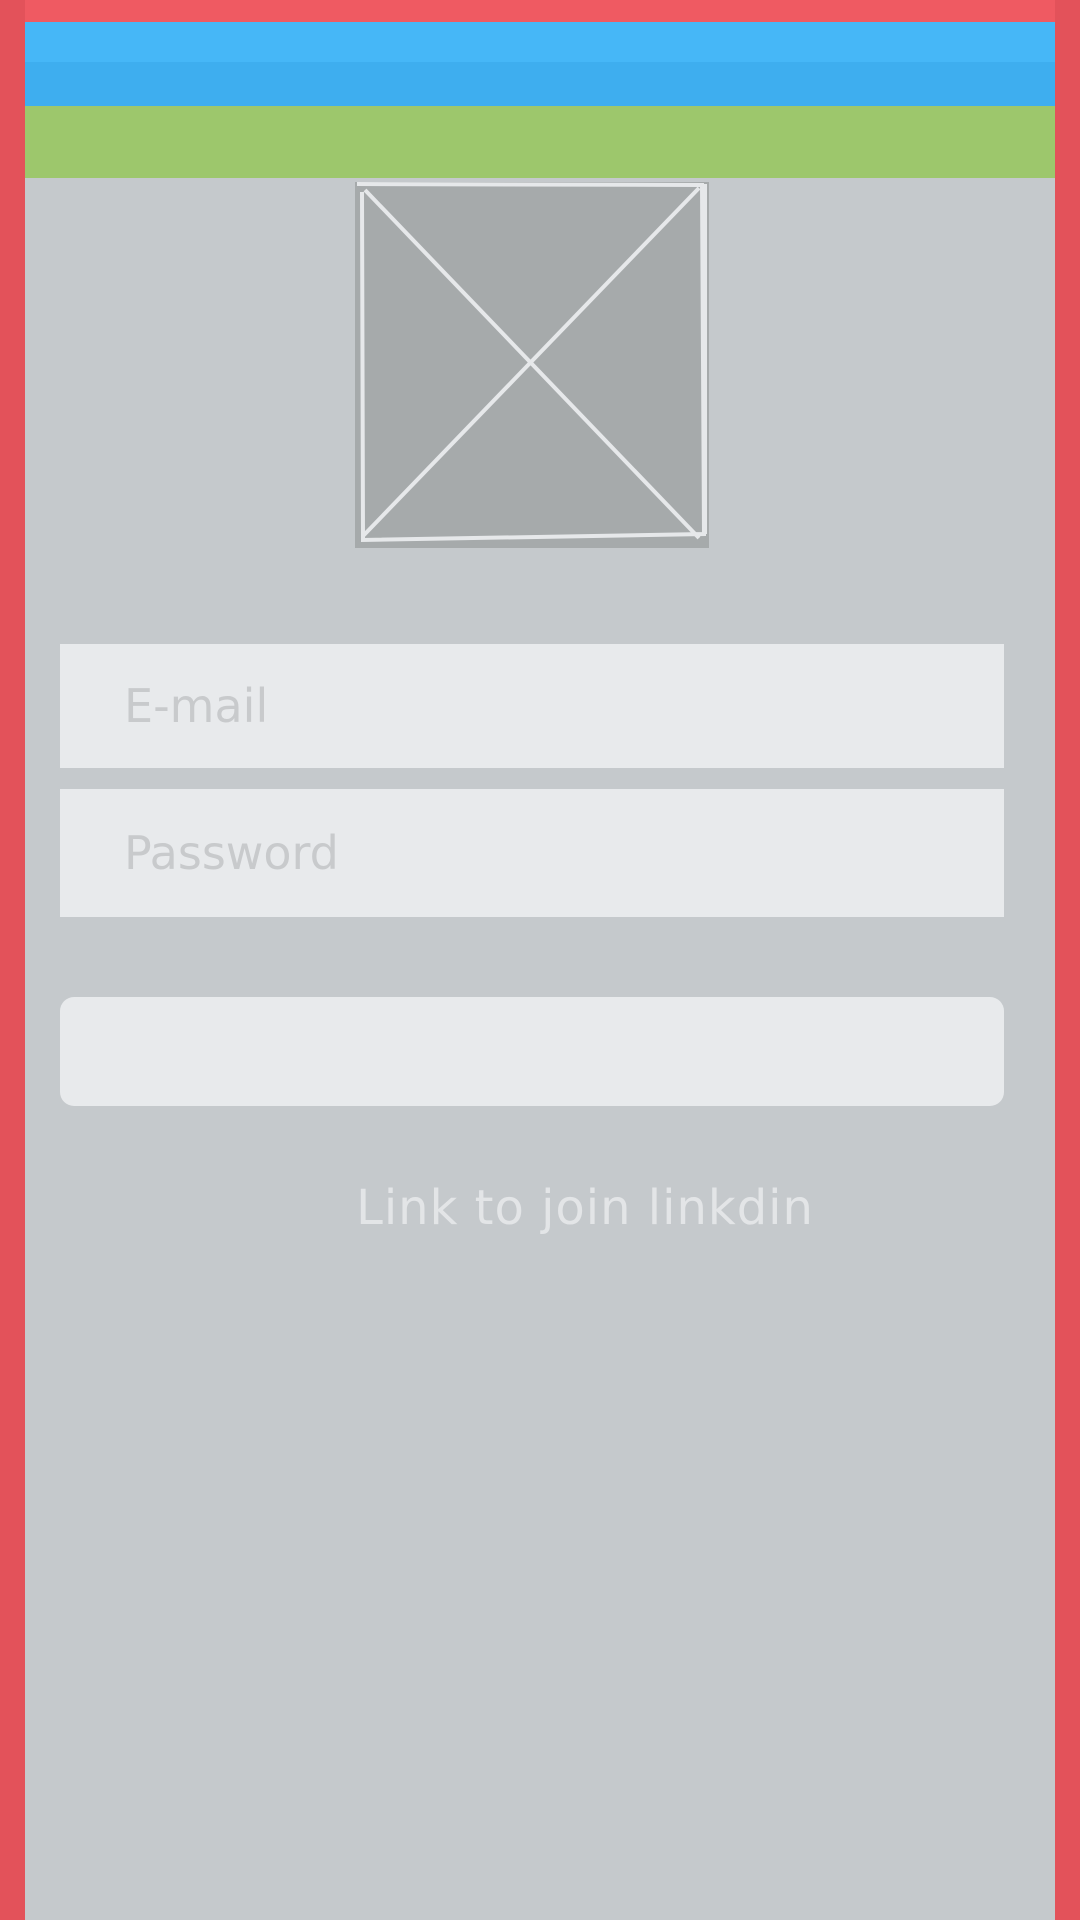  What do you see at coordinates (540, 84) in the screenshot?
I see `app-bar` at bounding box center [540, 84].